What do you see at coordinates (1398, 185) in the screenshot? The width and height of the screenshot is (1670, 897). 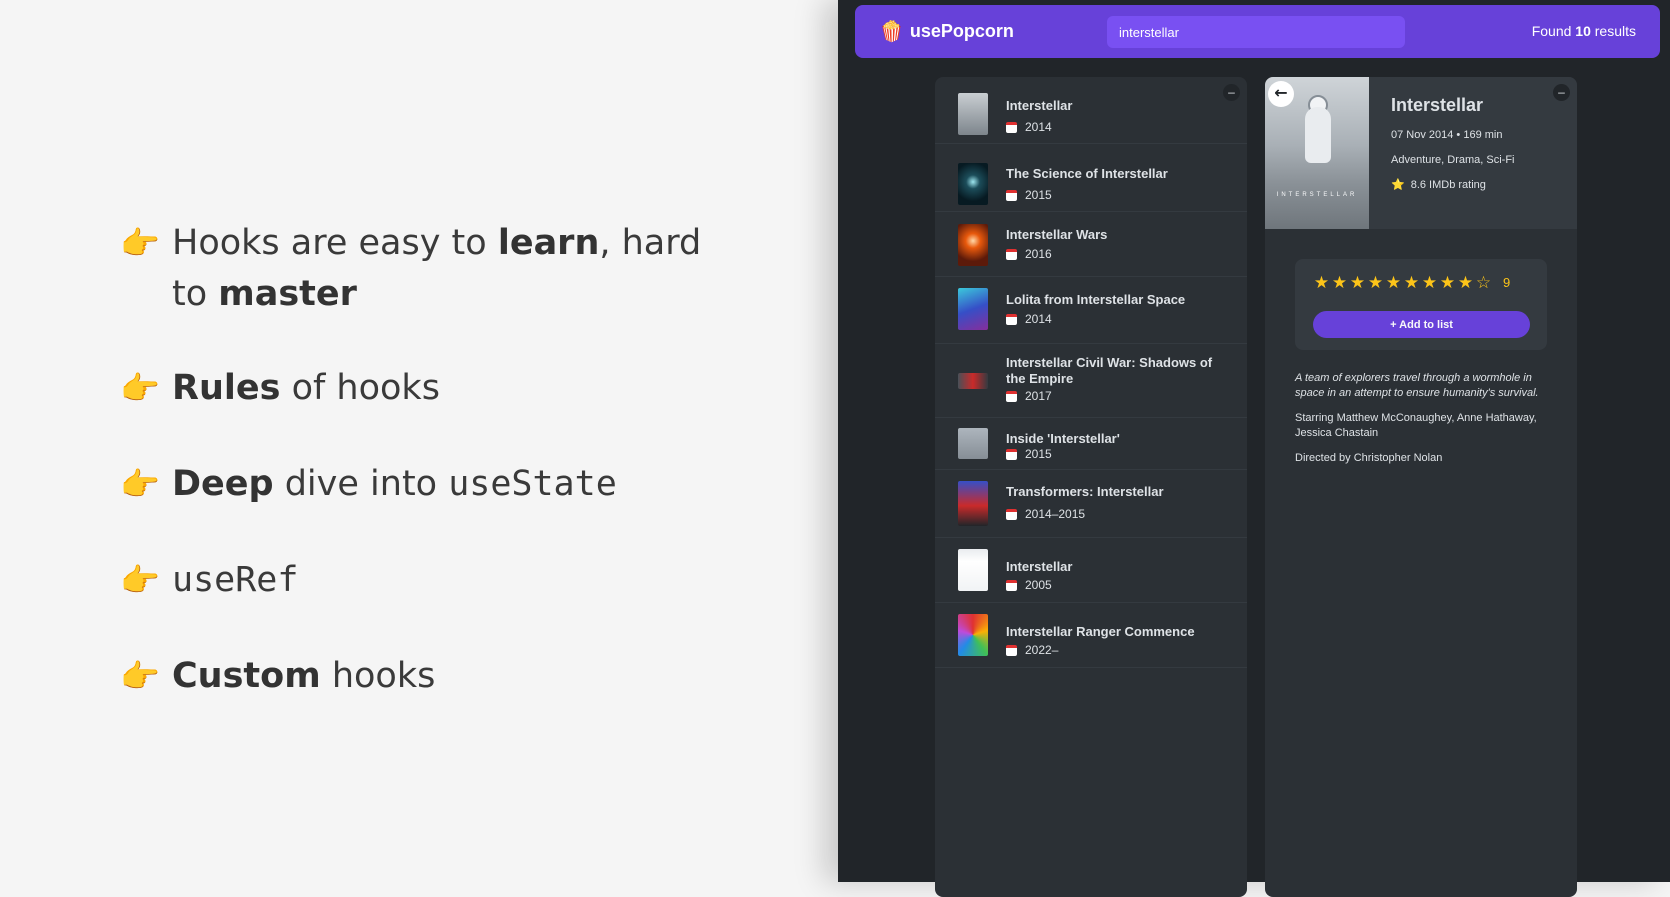 I see `star-icon: ⭐` at bounding box center [1398, 185].